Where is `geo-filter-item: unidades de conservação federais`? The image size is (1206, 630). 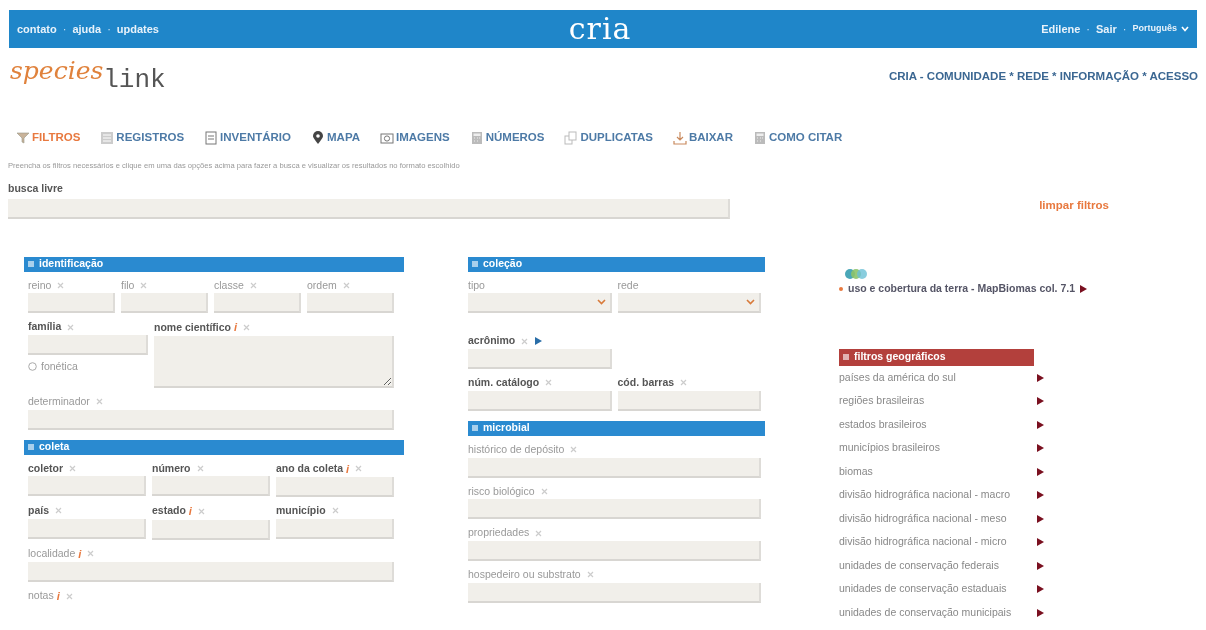
geo-filter-item: unidades de conservação federais is located at coordinates (941, 565).